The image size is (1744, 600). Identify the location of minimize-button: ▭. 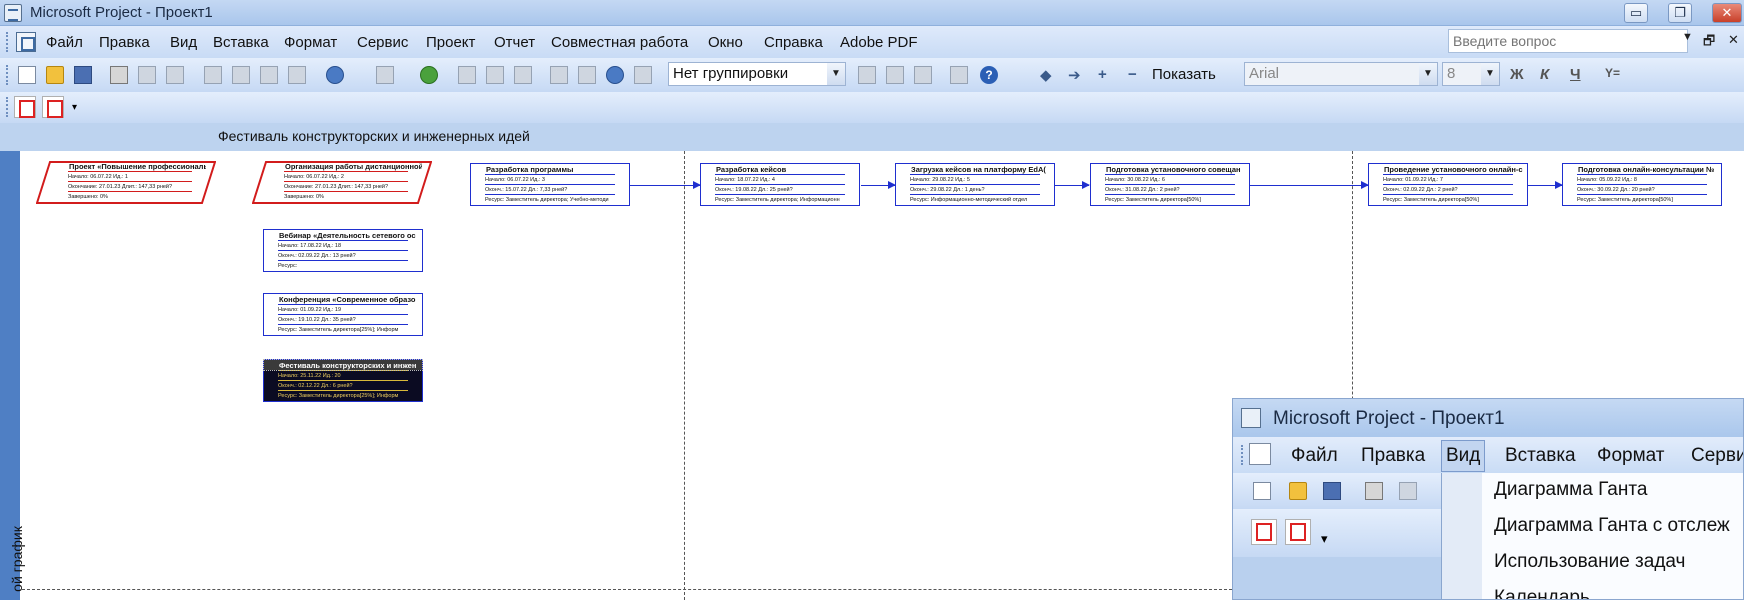
(1636, 13).